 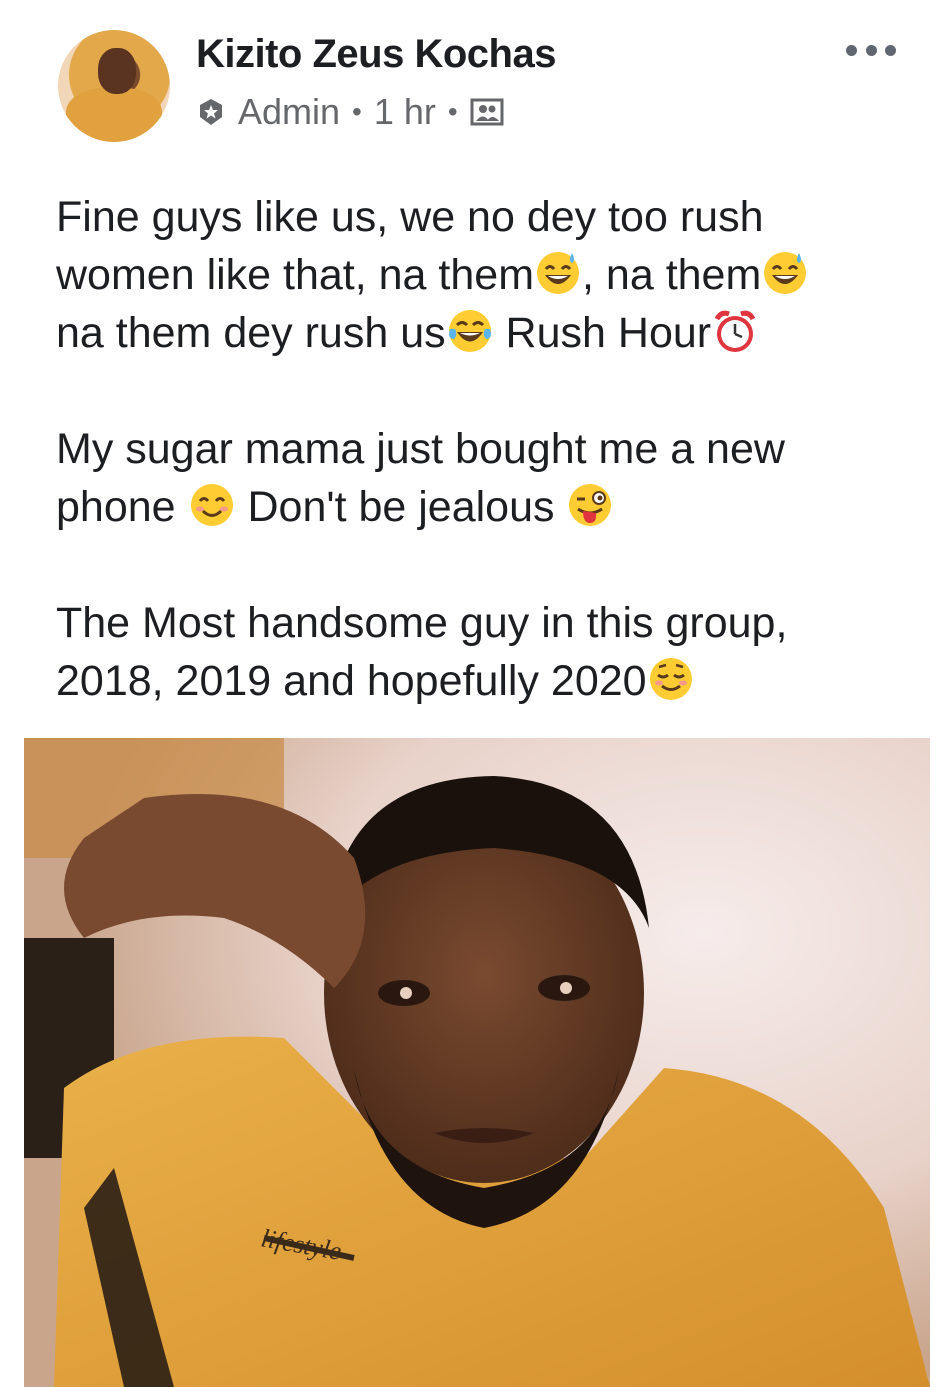 I want to click on author-avatar, so click(x=114, y=86).